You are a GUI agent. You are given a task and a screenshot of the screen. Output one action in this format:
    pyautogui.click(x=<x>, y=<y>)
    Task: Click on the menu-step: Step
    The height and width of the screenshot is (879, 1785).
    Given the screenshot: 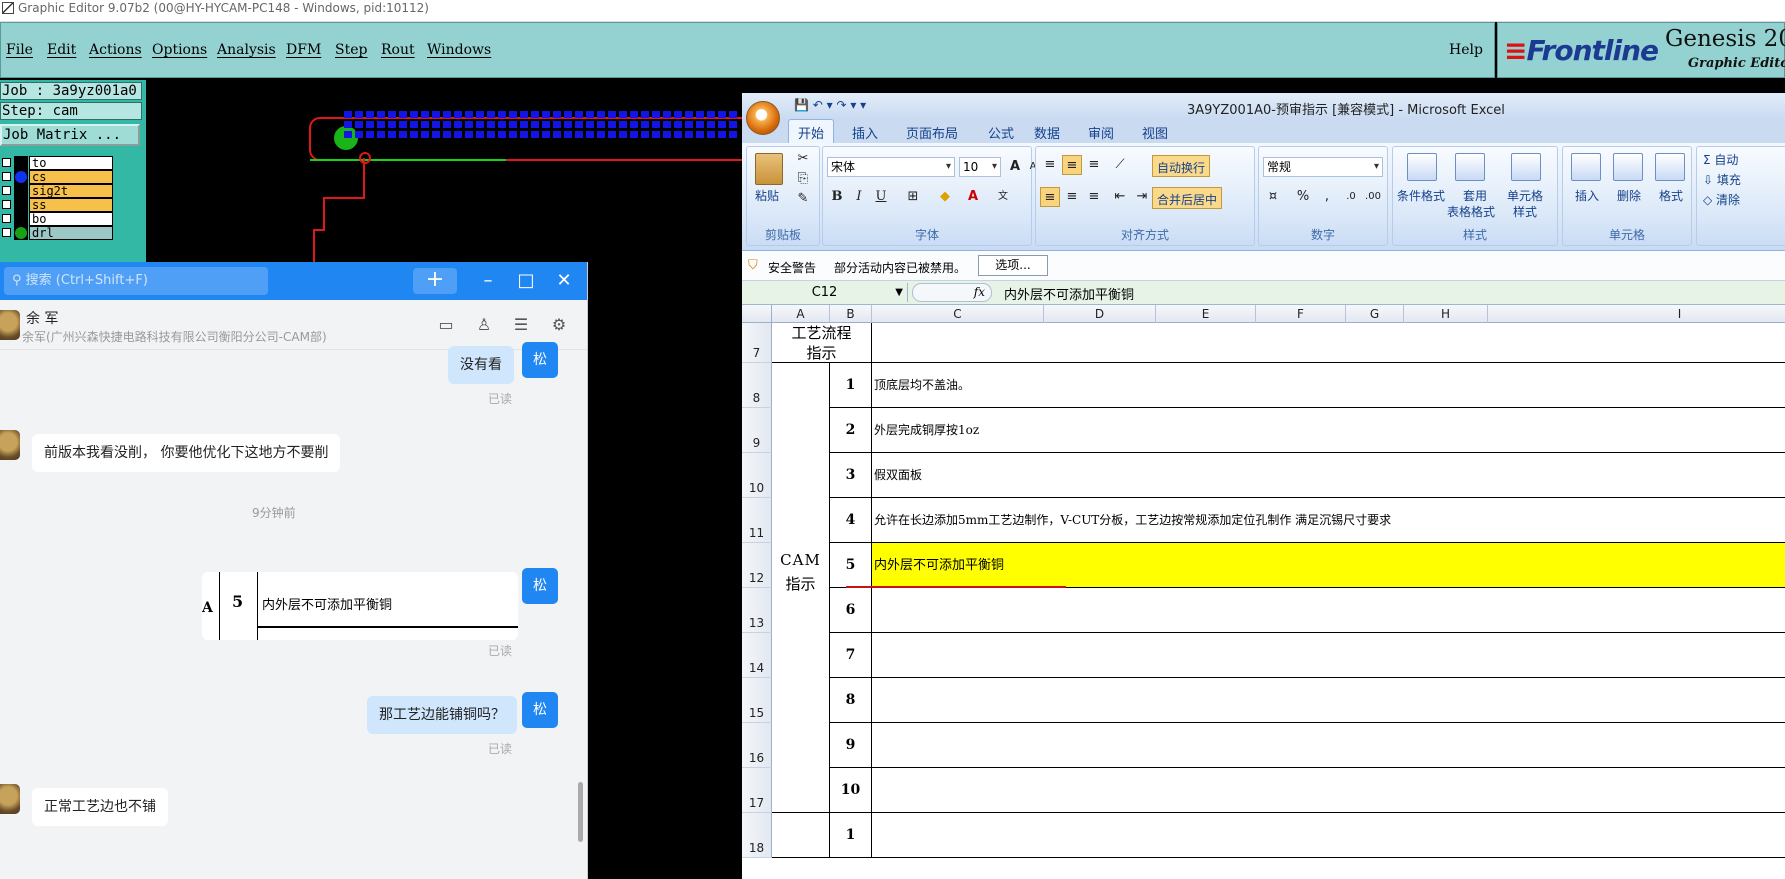 What is the action you would take?
    pyautogui.click(x=351, y=50)
    